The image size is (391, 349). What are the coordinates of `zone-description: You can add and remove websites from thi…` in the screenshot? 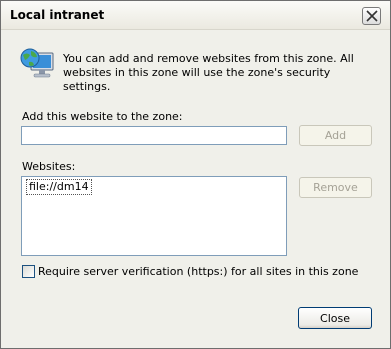 It's located at (208, 72).